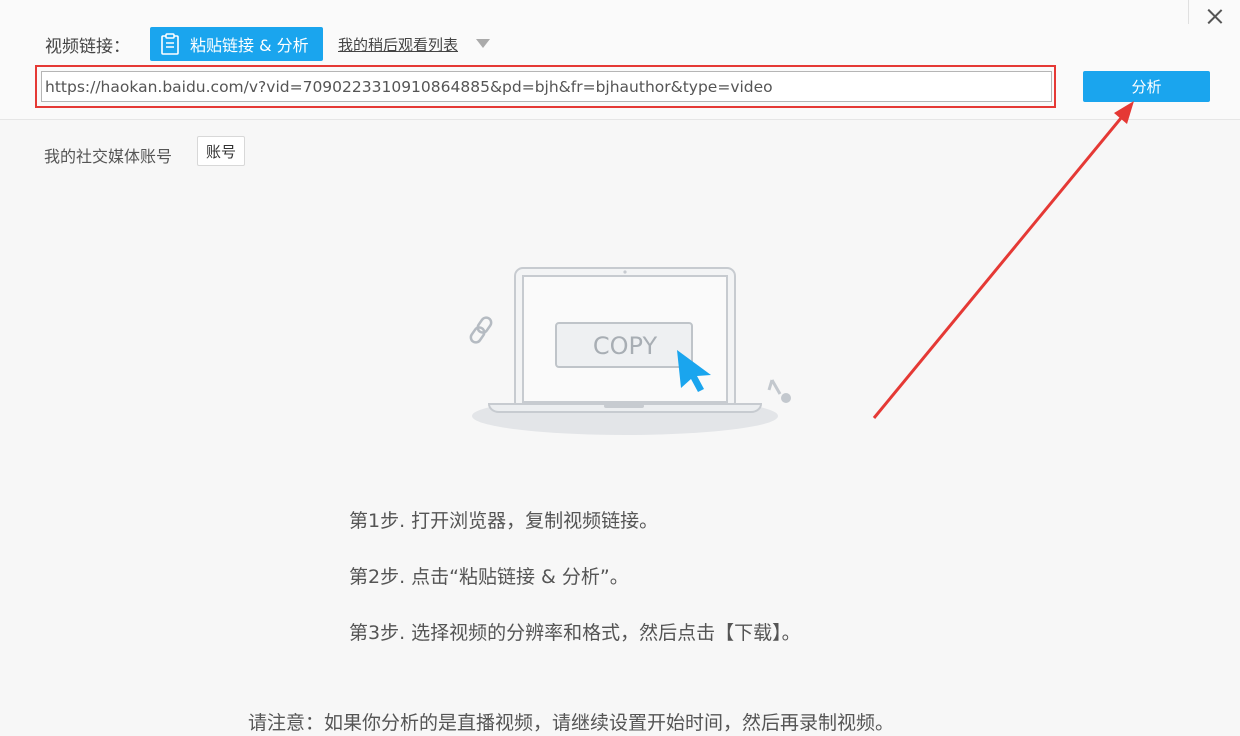 This screenshot has width=1240, height=736. Describe the element at coordinates (483, 43) in the screenshot. I see `dropdown-arrow-icon` at that location.